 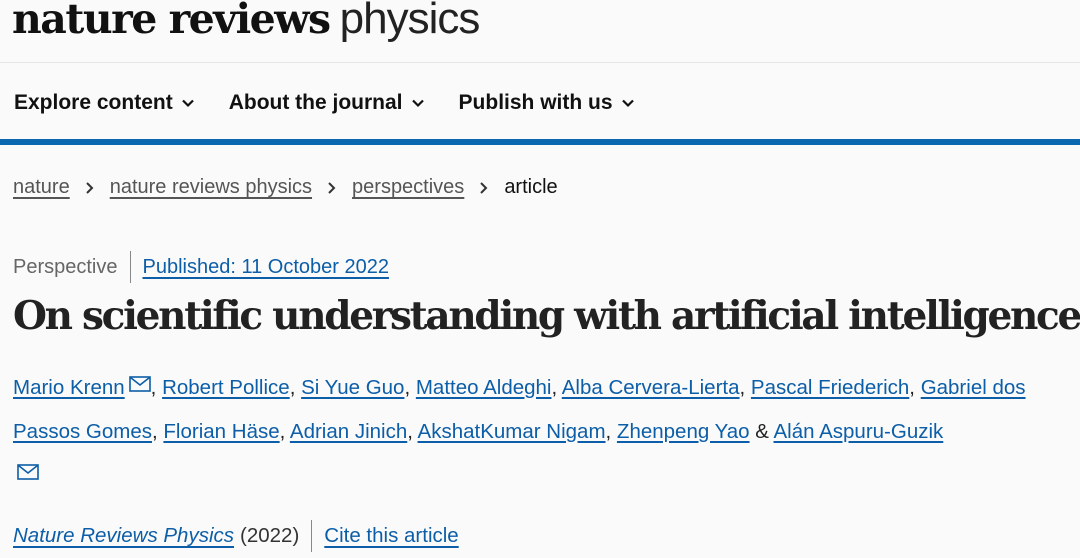 I want to click on author-link: Robert Pollice, so click(x=226, y=387).